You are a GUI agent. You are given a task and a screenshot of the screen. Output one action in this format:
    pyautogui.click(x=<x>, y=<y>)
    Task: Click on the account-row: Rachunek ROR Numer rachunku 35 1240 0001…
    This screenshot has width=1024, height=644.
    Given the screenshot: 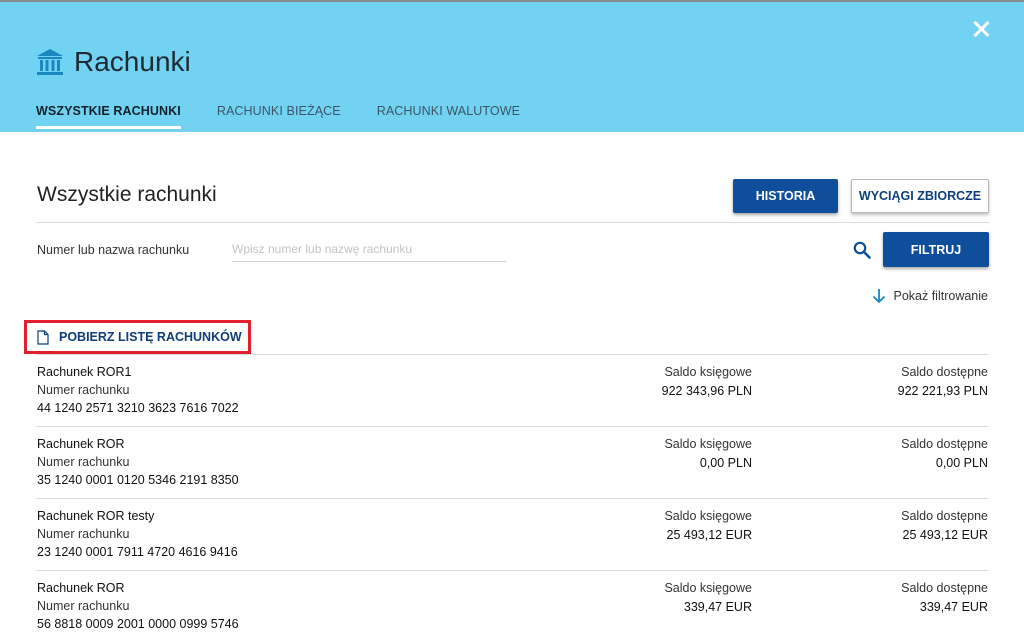 What is the action you would take?
    pyautogui.click(x=512, y=462)
    